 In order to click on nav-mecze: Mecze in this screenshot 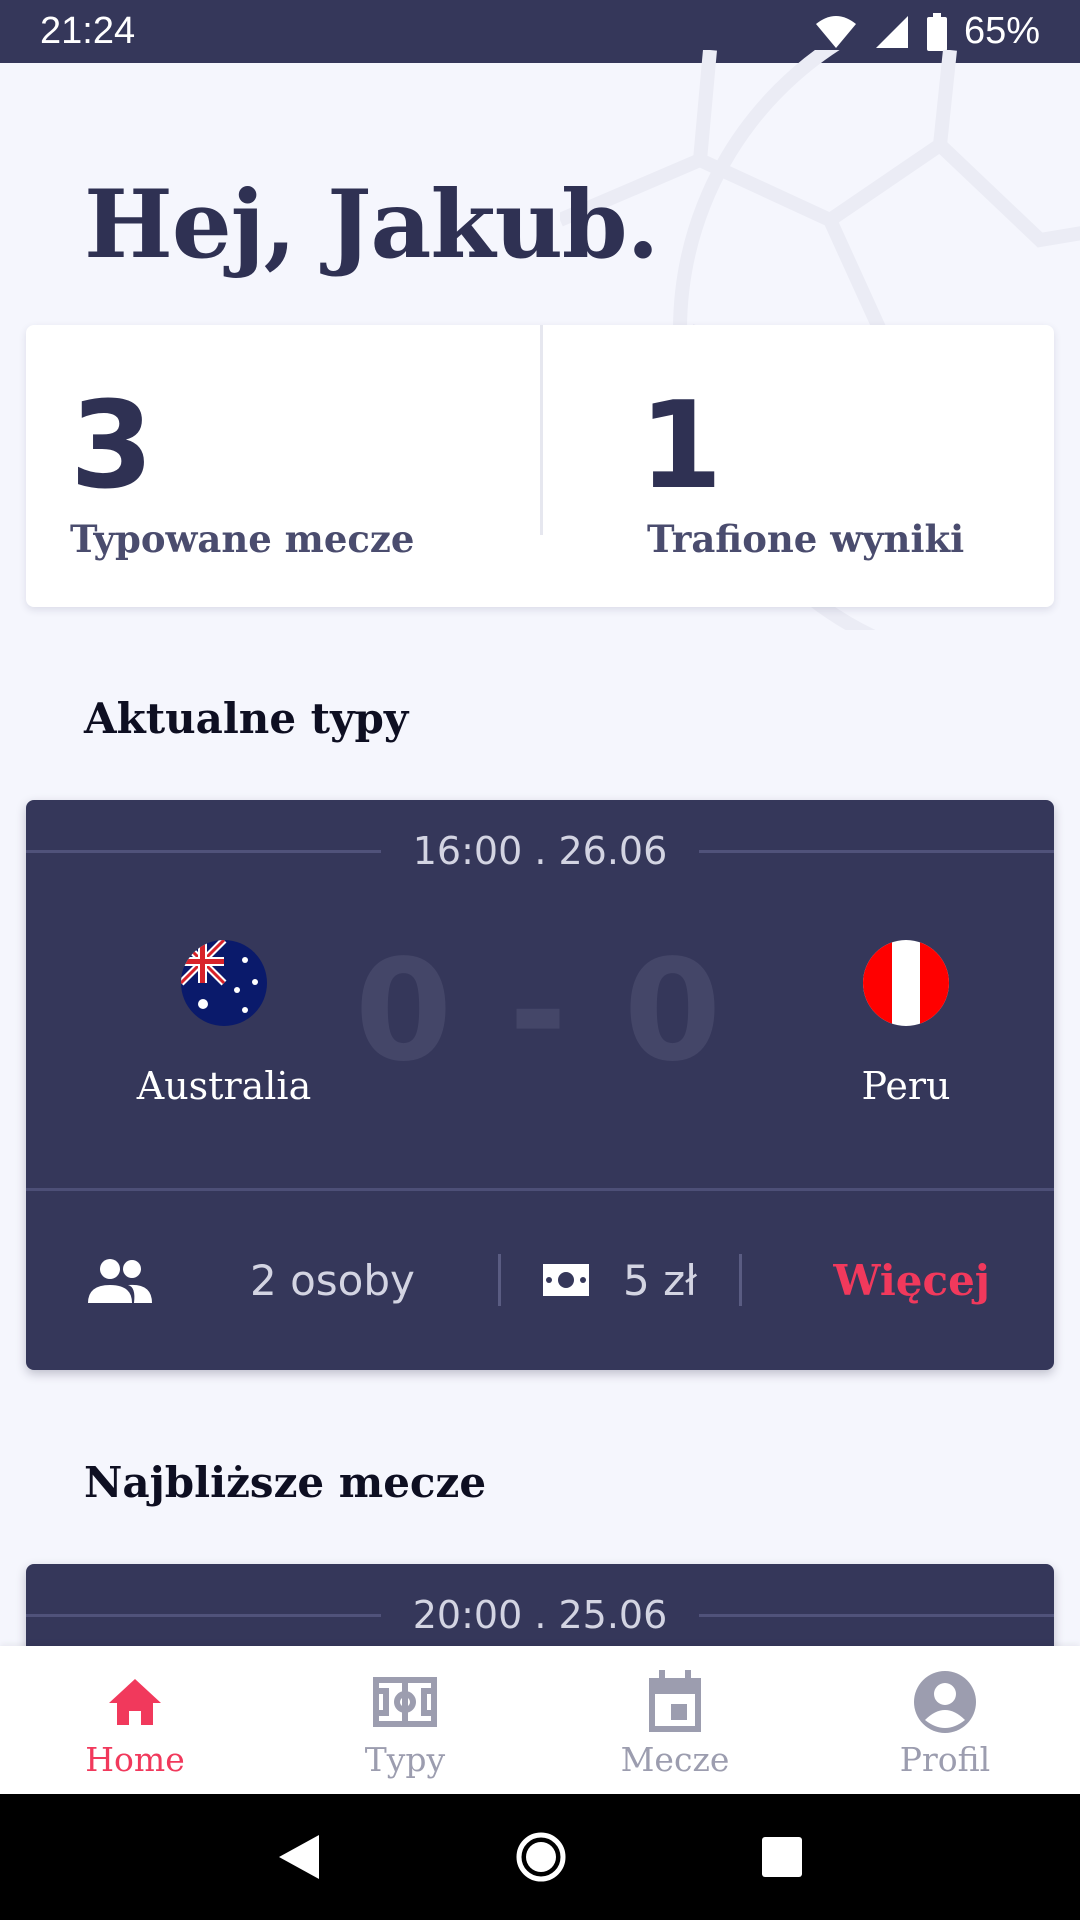, I will do `click(675, 1720)`.